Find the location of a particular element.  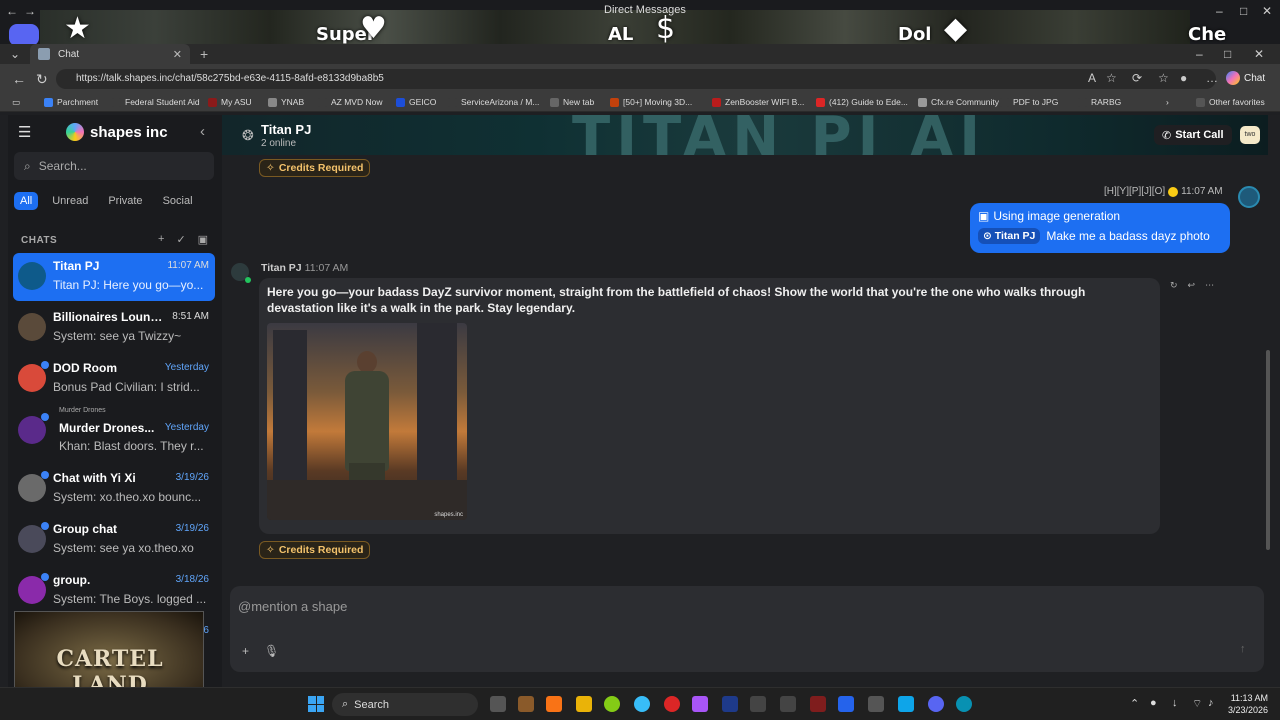

extensions-icon: ⟳ is located at coordinates (1137, 78).